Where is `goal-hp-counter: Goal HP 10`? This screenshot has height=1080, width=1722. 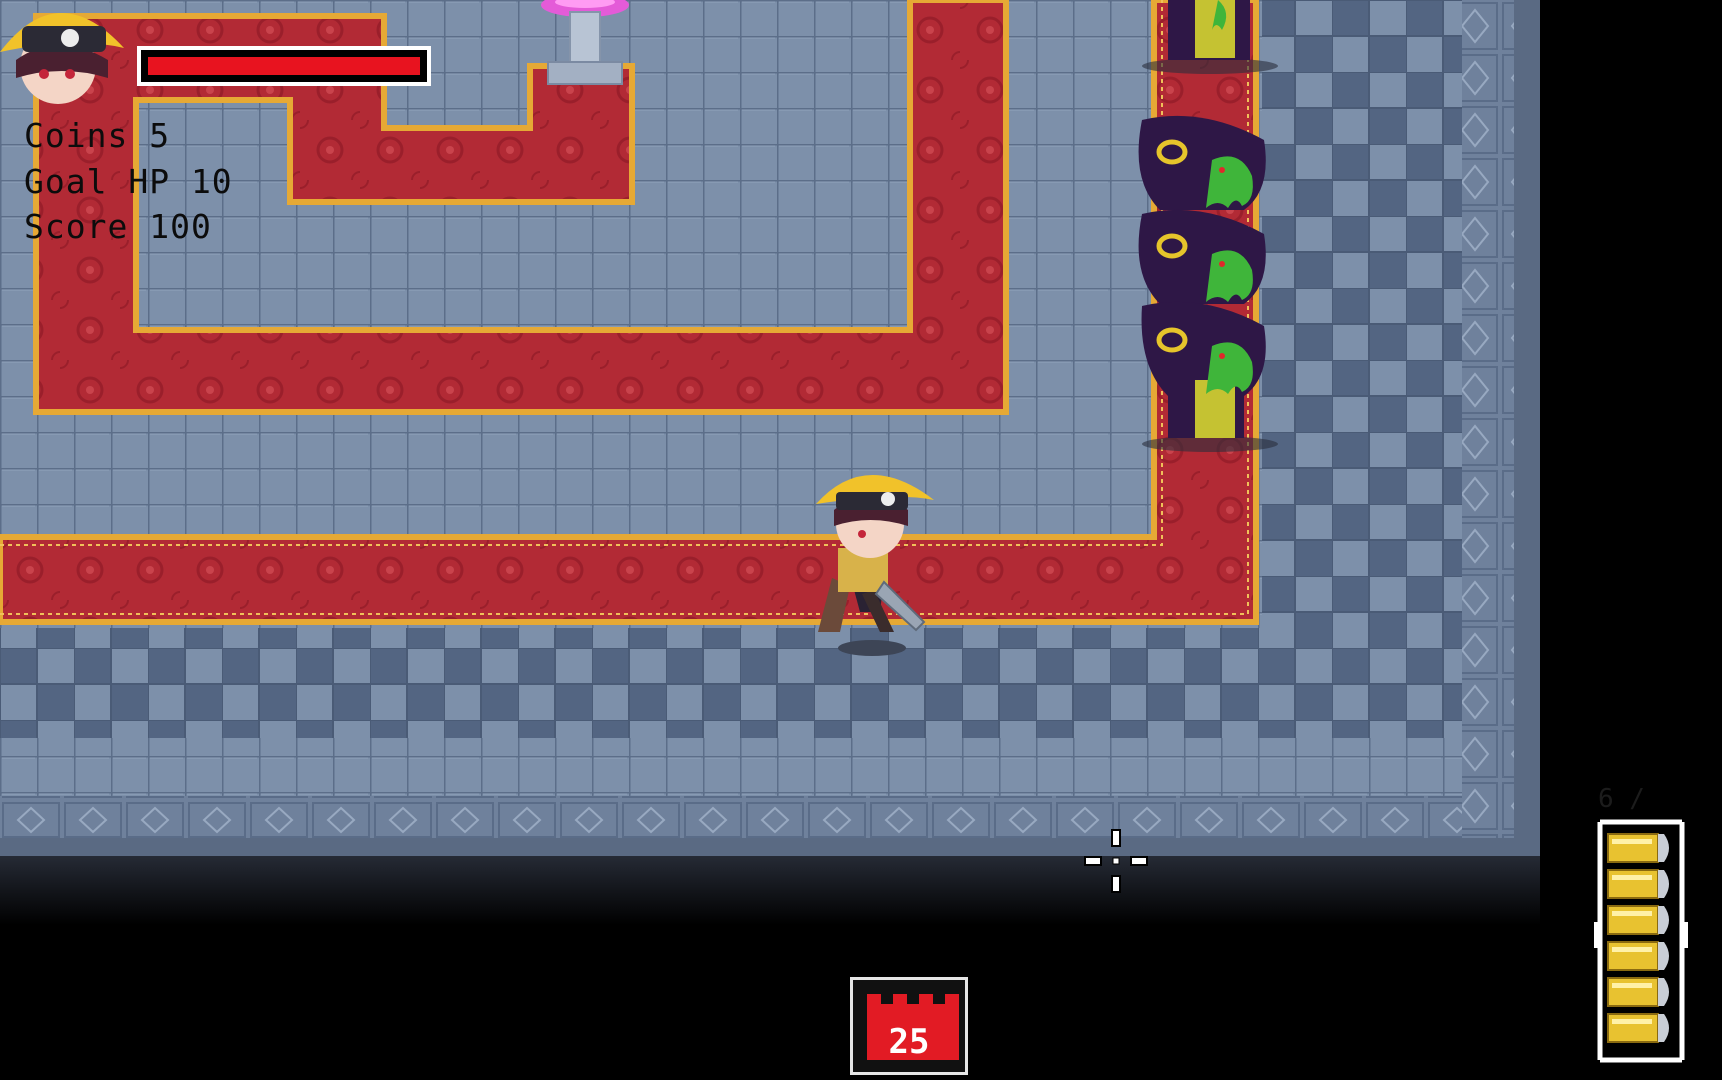 goal-hp-counter: Goal HP 10 is located at coordinates (128, 181).